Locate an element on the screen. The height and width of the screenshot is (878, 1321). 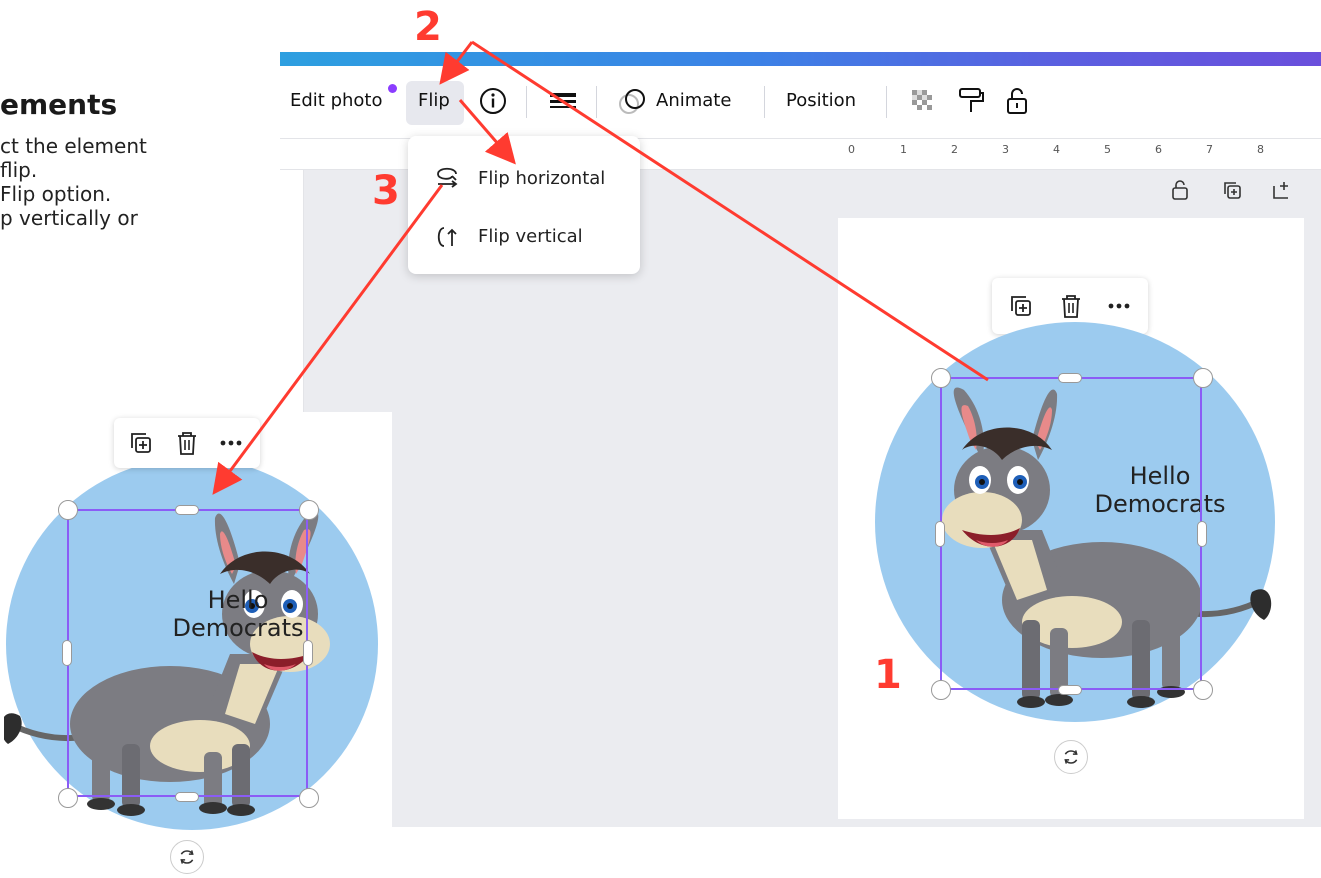
page-duplicate-icon is located at coordinates (1232, 190).